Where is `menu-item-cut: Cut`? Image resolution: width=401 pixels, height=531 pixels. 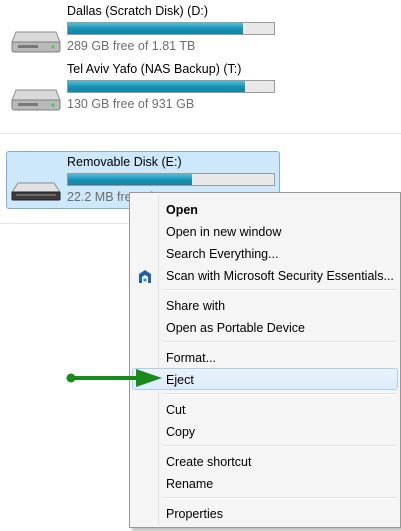 menu-item-cut: Cut is located at coordinates (265, 409).